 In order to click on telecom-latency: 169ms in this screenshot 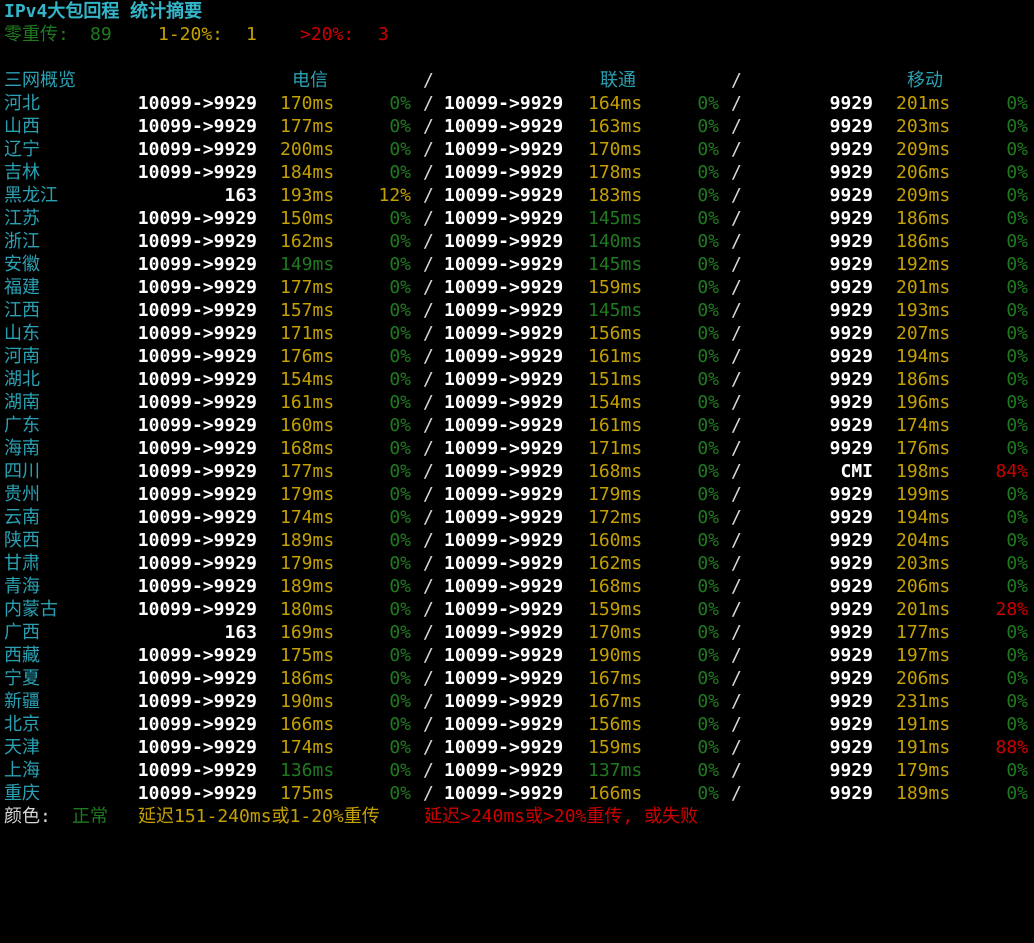, I will do `click(307, 632)`.